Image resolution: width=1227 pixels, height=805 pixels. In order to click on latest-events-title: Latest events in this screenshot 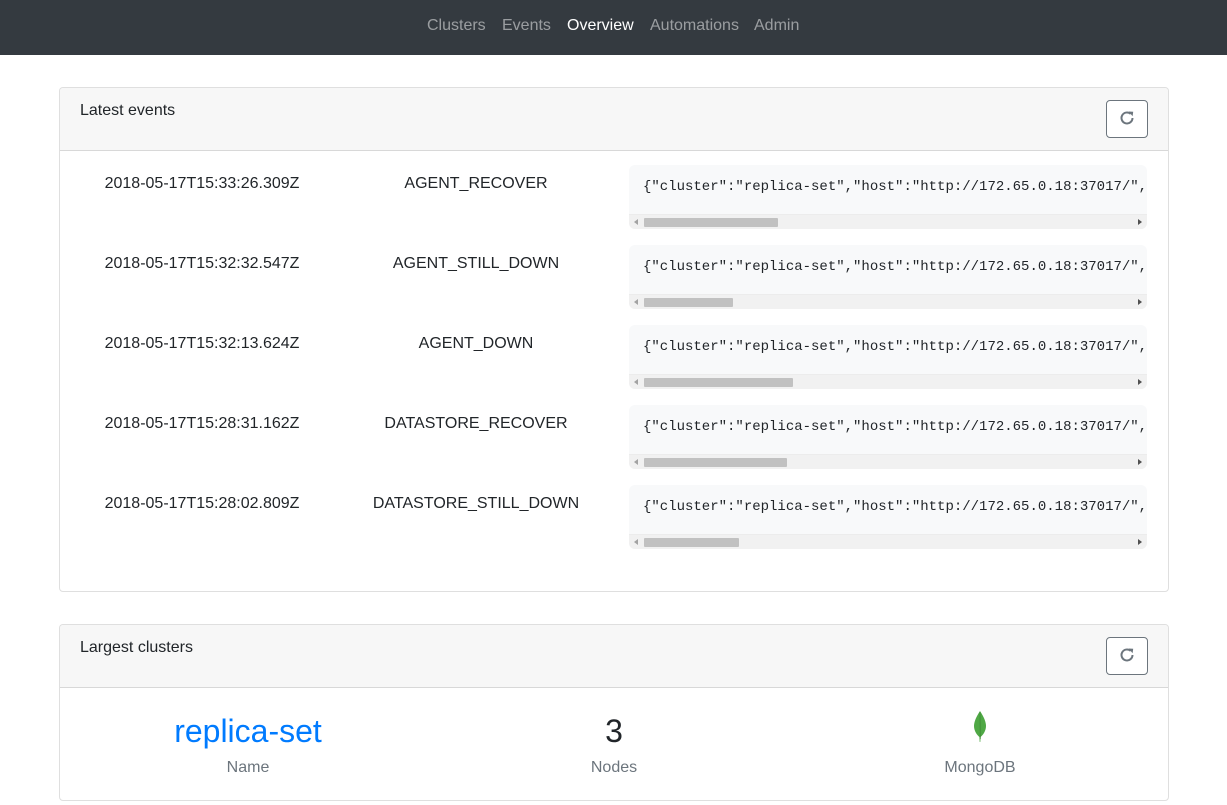, I will do `click(128, 110)`.